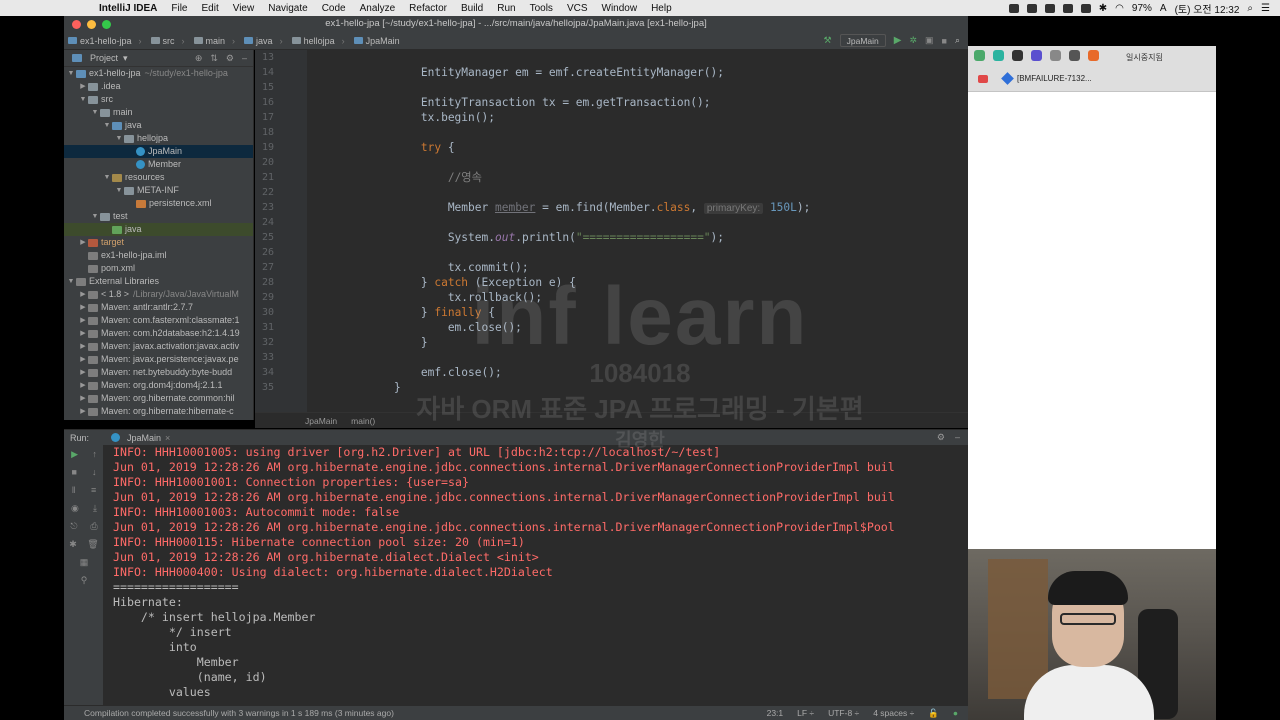 Image resolution: width=1280 pixels, height=720 pixels. I want to click on camera-icon: ◉, so click(75, 508).